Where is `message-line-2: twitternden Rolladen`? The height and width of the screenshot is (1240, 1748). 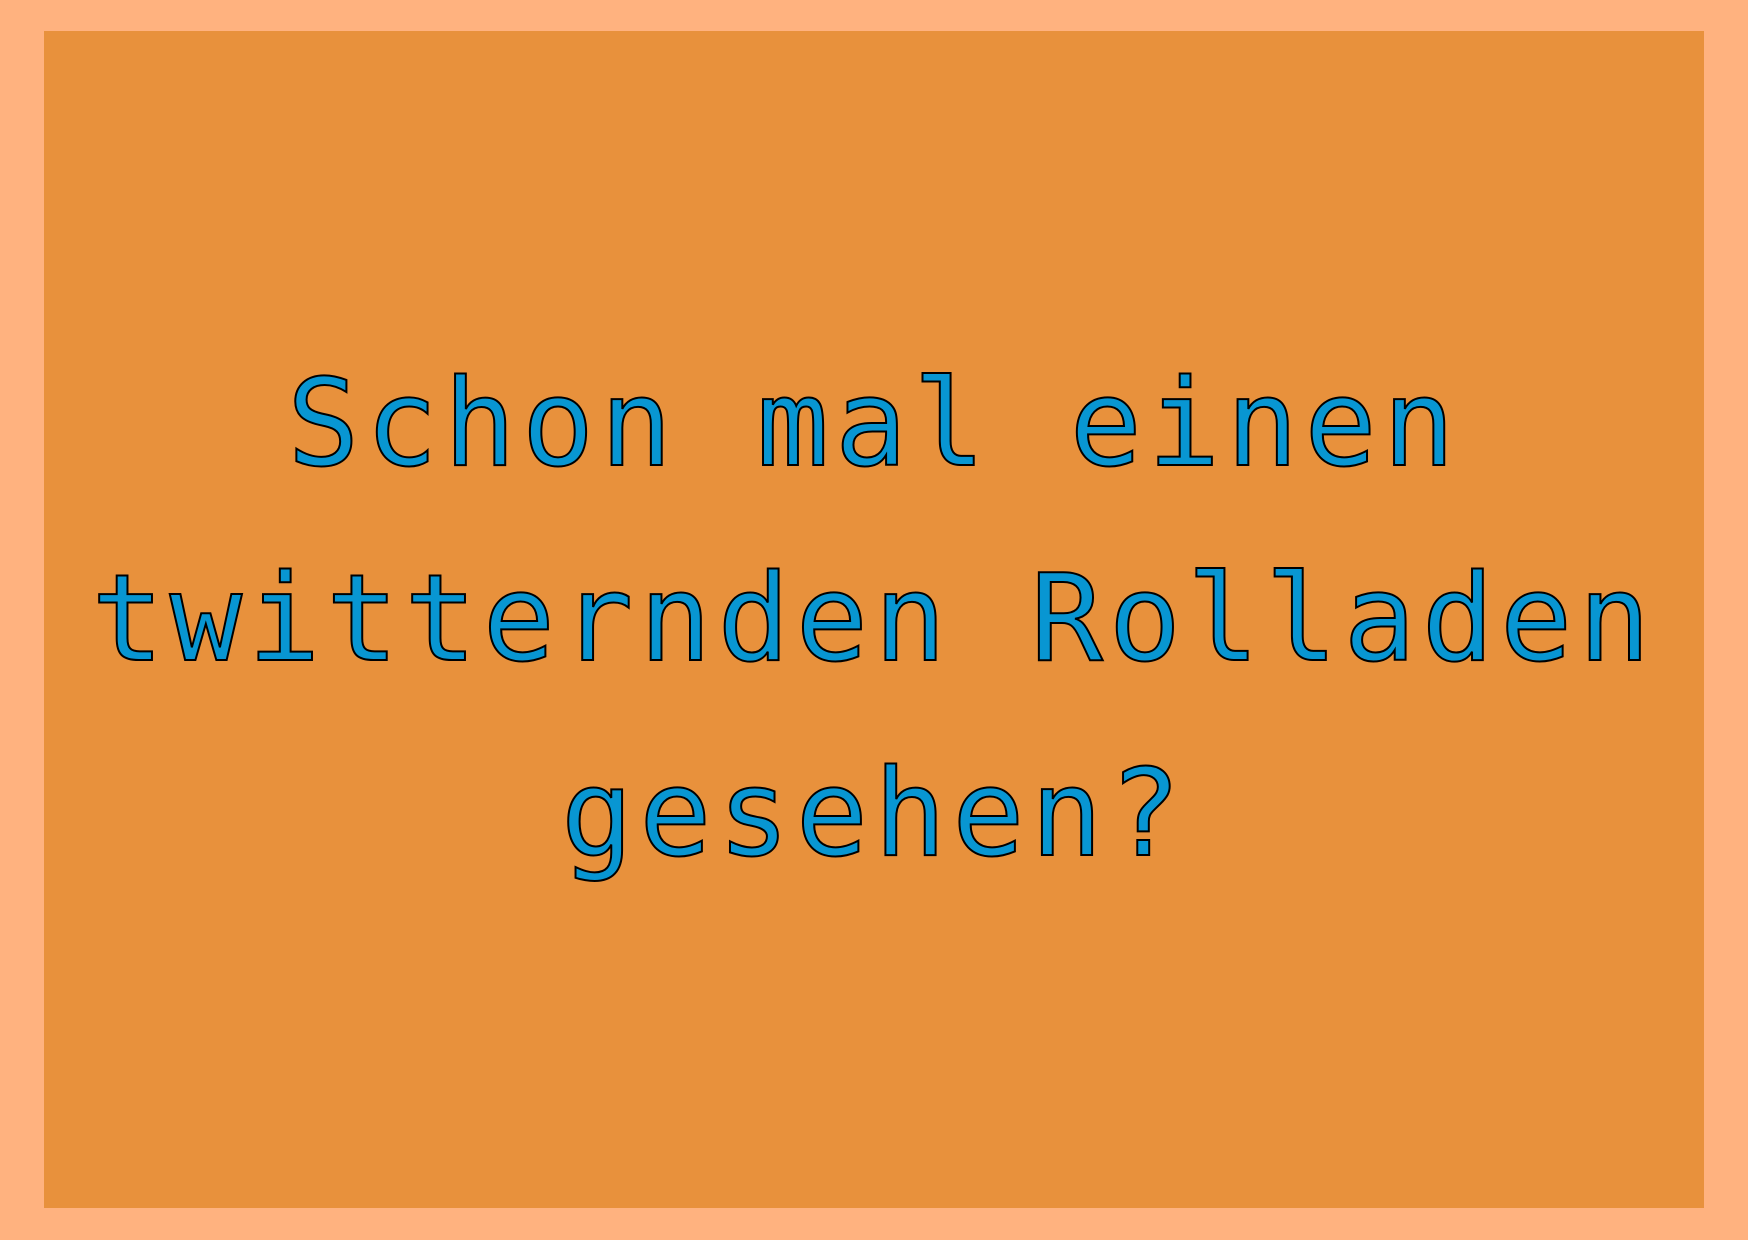
message-line-2: twitternden Rolladen is located at coordinates (874, 619).